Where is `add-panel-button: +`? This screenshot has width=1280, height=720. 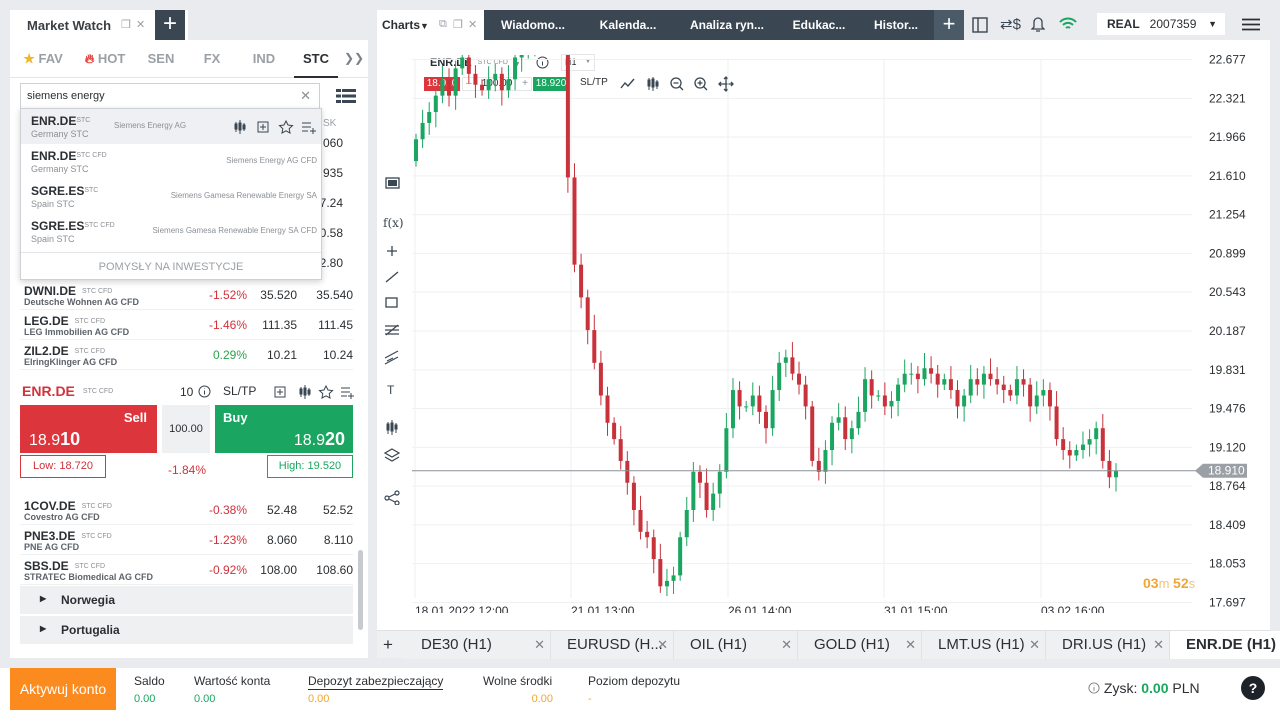
add-panel-button: + is located at coordinates (170, 25).